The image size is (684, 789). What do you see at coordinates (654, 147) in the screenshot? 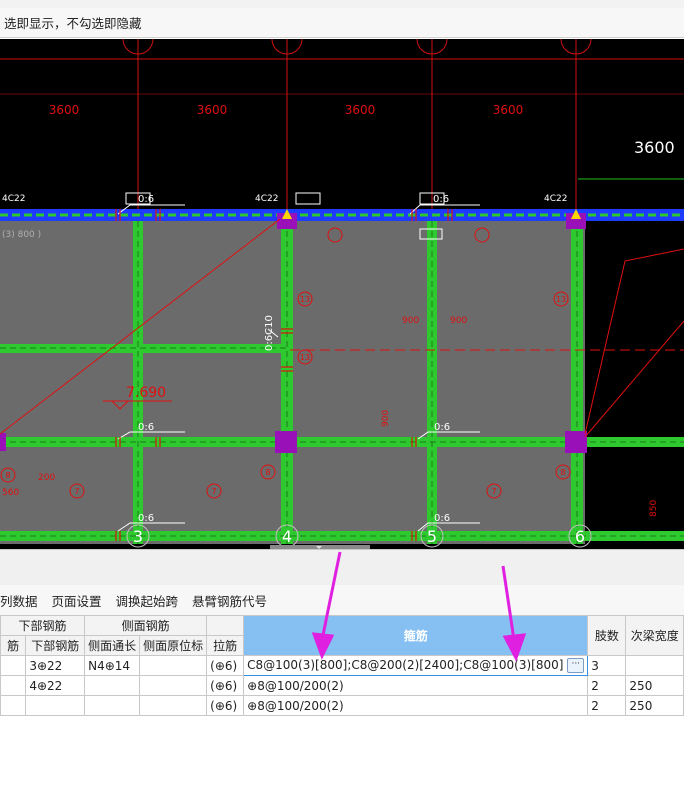
I see `right-dim-label: 3600` at bounding box center [654, 147].